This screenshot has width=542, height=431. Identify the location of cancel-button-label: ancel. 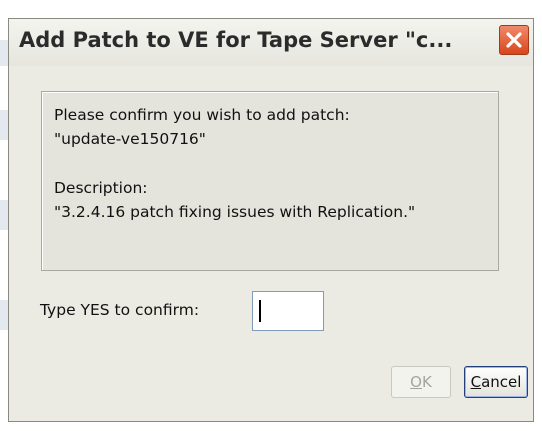
(501, 382).